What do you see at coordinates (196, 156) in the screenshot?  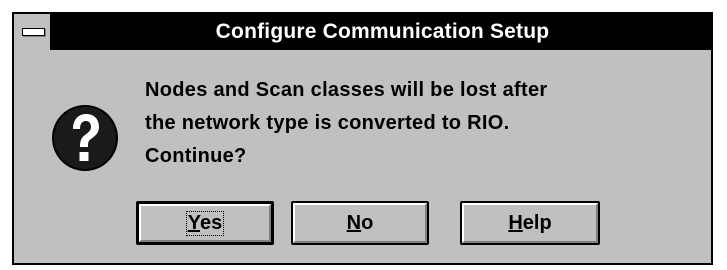 I see `message-line: Continue?` at bounding box center [196, 156].